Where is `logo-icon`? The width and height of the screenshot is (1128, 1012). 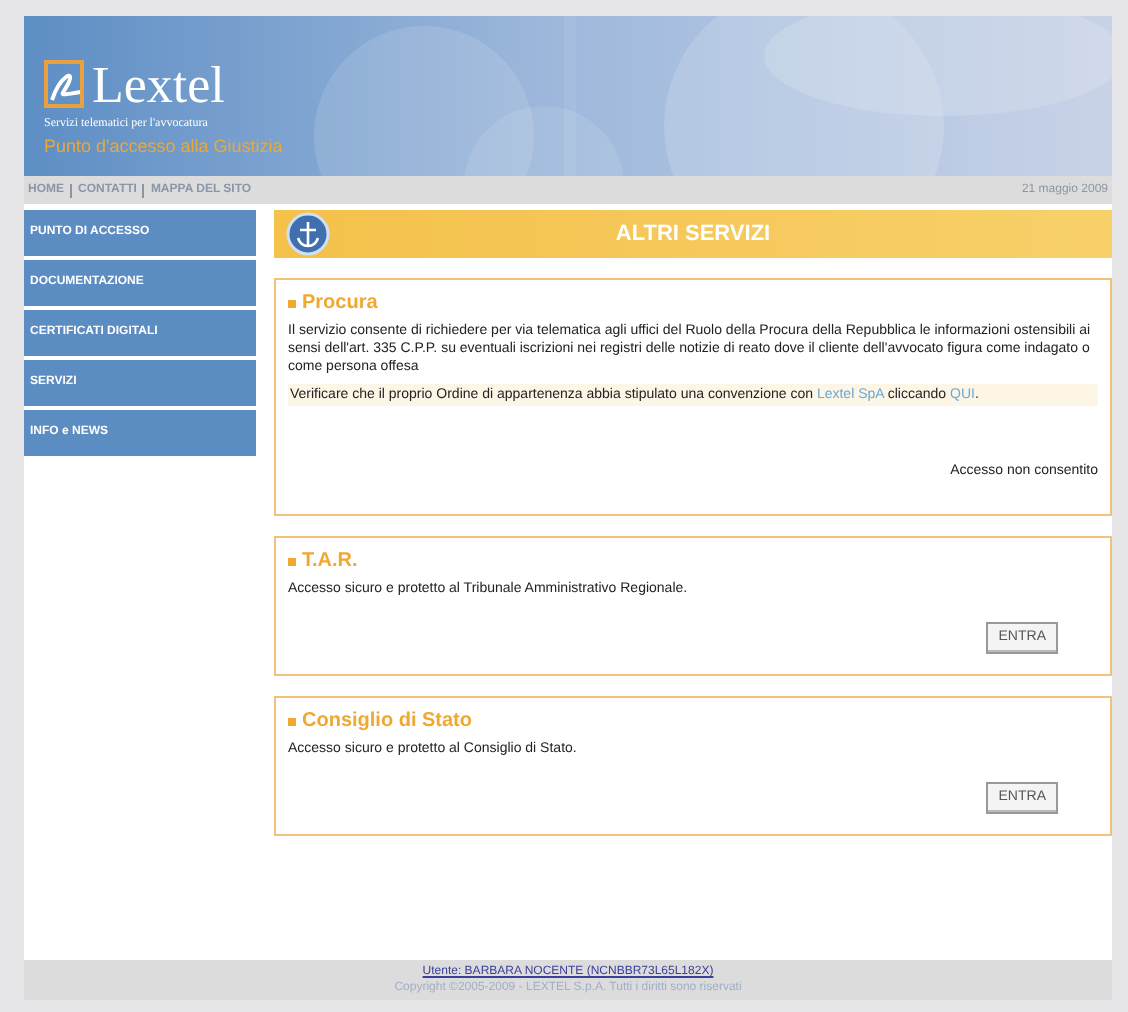 logo-icon is located at coordinates (66, 86).